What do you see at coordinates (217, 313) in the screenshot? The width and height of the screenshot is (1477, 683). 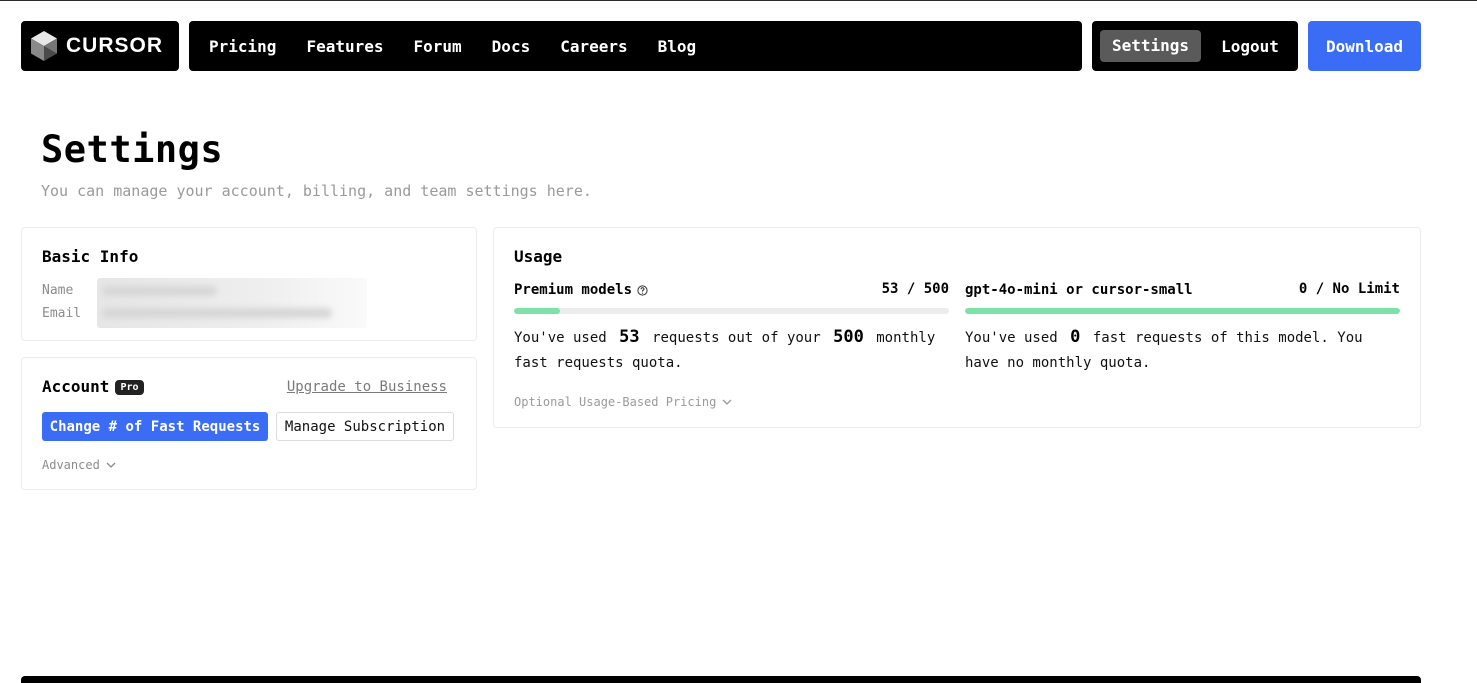 I see `redacted-email` at bounding box center [217, 313].